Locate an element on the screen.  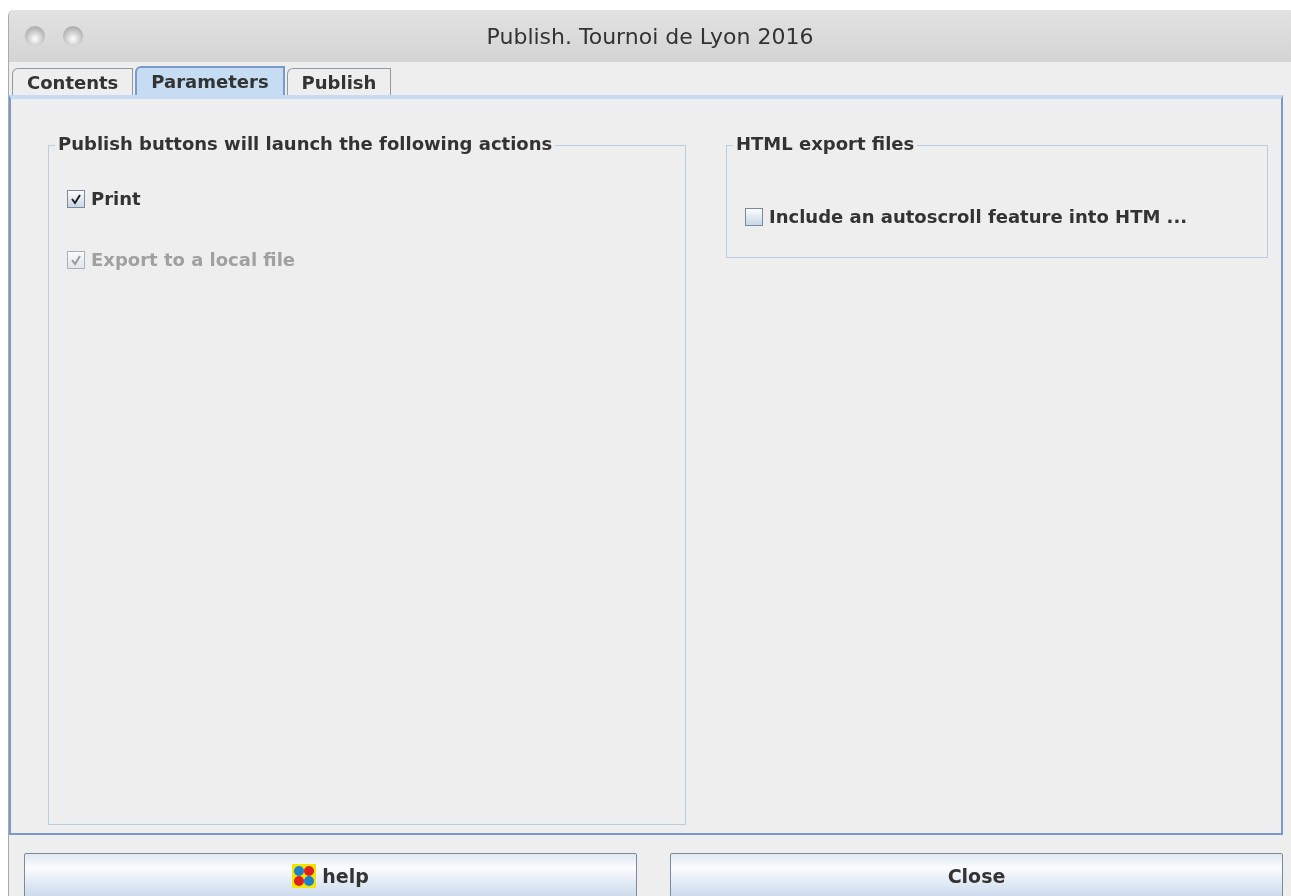
help-icon is located at coordinates (304, 875).